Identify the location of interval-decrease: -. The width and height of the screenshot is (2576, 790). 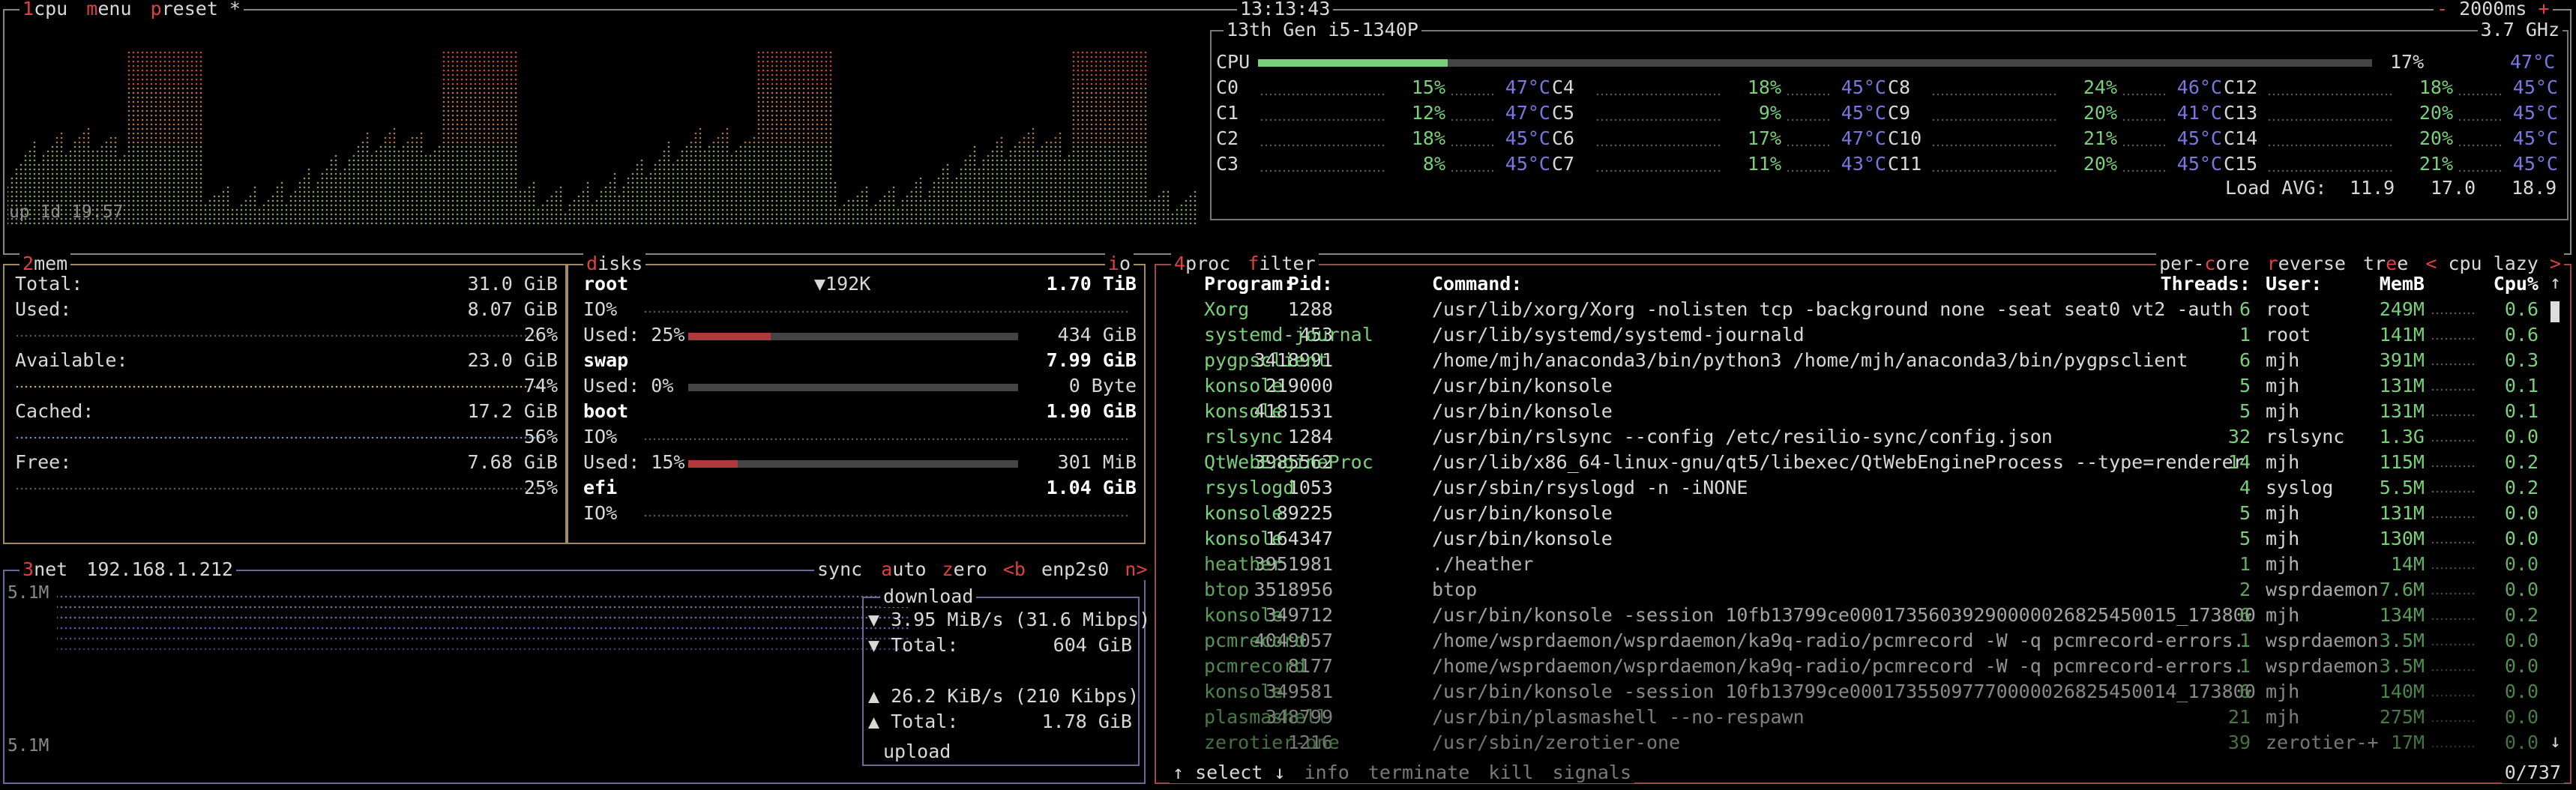
(2442, 9).